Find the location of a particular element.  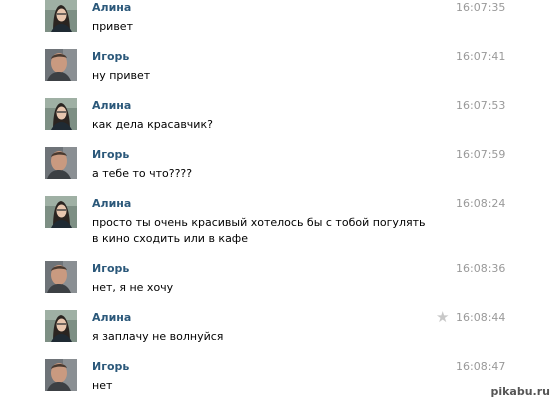

message-time: 16:07:35 is located at coordinates (481, 7).